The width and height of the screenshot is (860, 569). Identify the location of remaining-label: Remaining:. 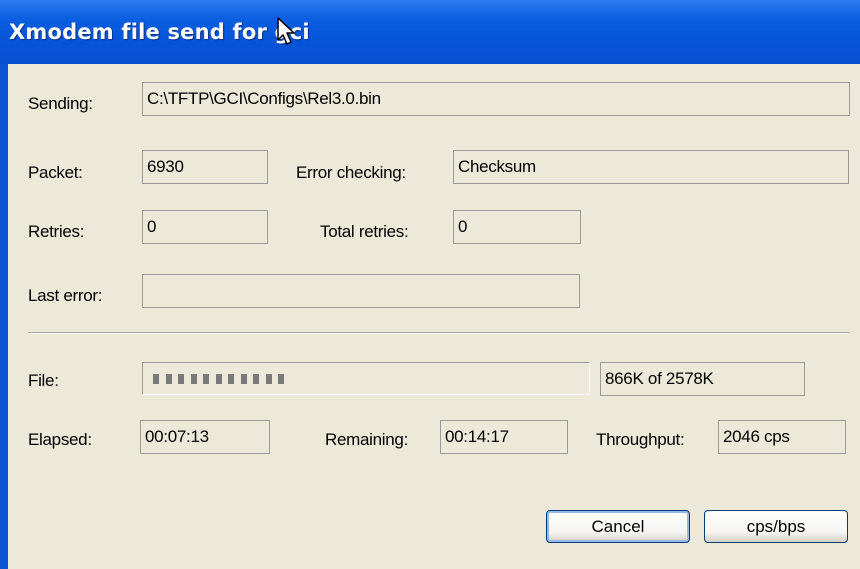
(366, 439).